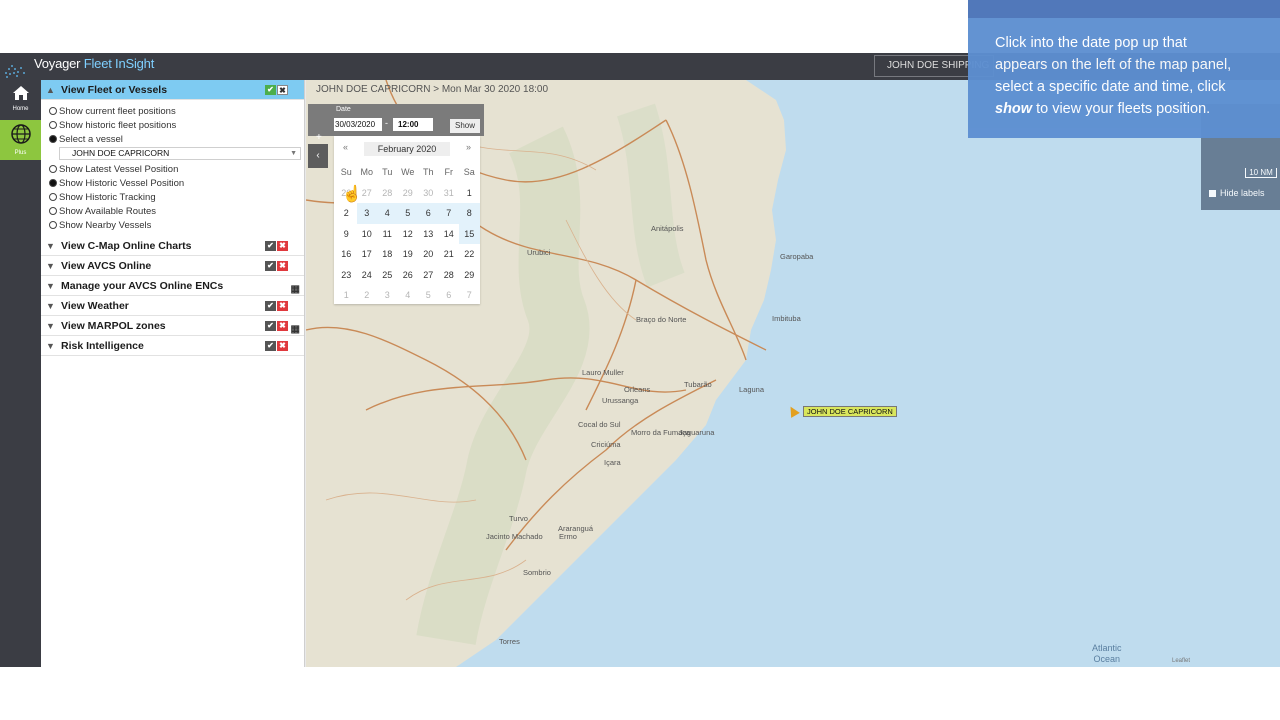 Image resolution: width=1280 pixels, height=720 pixels. What do you see at coordinates (568, 536) in the screenshot?
I see `map-place-label: Ermo` at bounding box center [568, 536].